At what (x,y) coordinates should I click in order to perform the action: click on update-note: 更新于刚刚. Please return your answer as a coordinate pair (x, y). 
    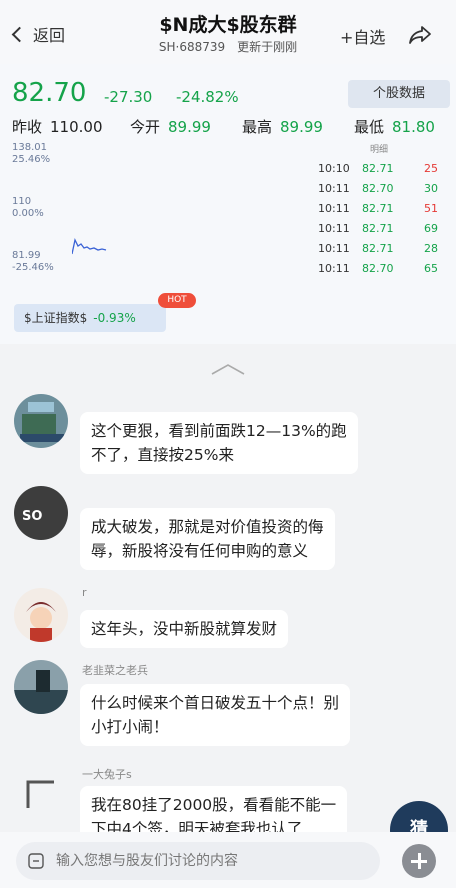
    Looking at the image, I should click on (267, 47).